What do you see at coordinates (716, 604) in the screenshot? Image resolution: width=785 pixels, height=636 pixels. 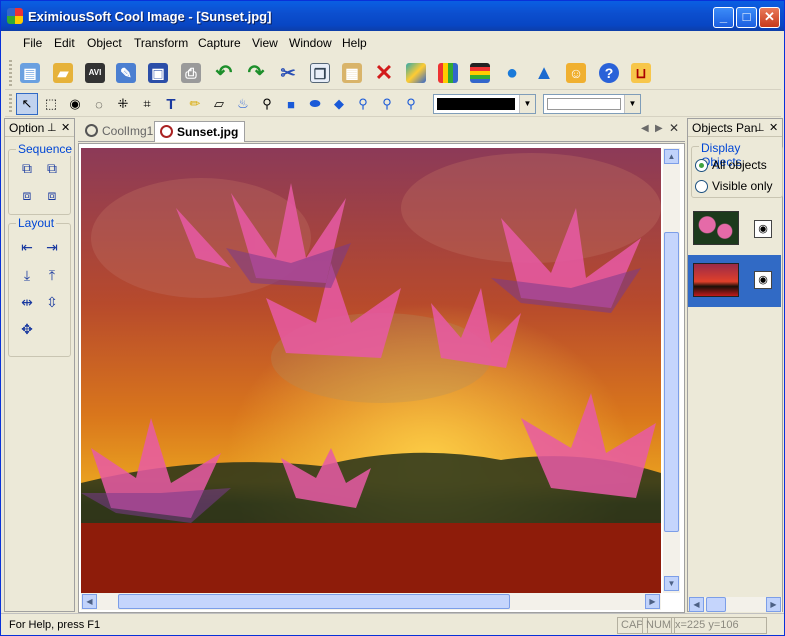 I see `objects-scroll-thumb` at bounding box center [716, 604].